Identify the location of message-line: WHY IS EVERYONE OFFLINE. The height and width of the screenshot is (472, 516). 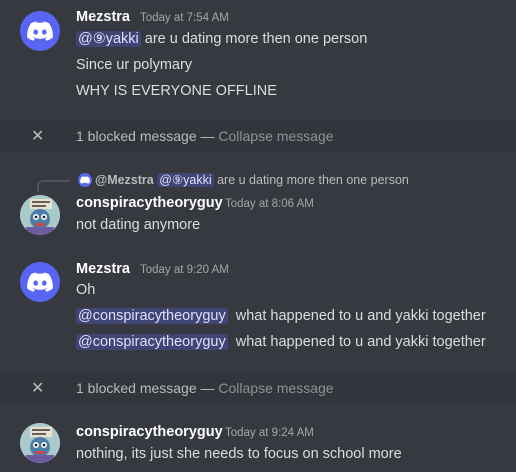
(176, 91).